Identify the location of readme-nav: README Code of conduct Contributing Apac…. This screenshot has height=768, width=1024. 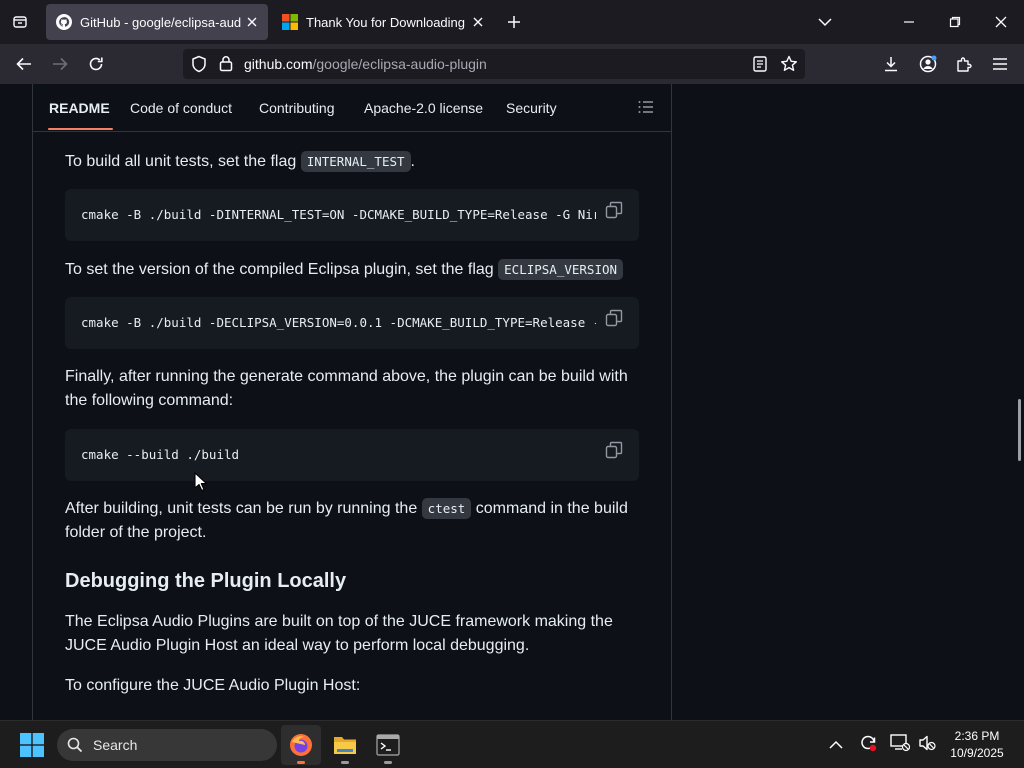
(352, 108).